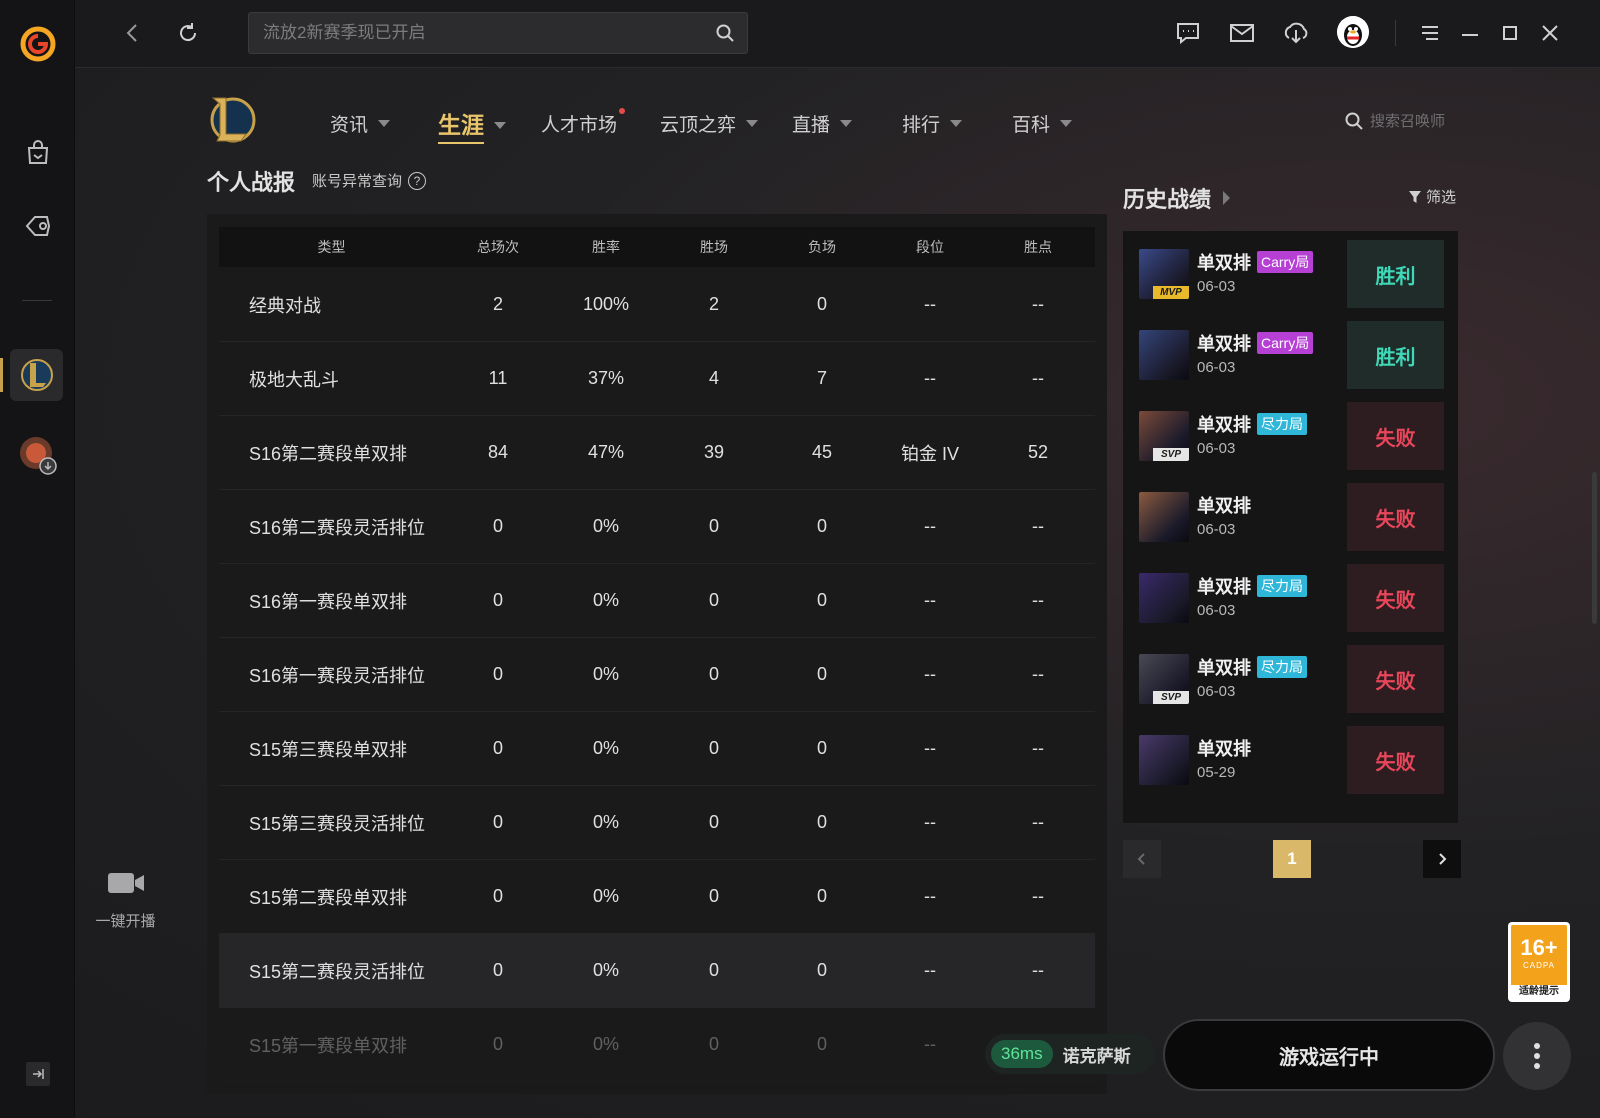 This screenshot has height=1118, width=1600. I want to click on match-history-item: 单双排 Carry局 06-03 胜利, so click(1291, 354).